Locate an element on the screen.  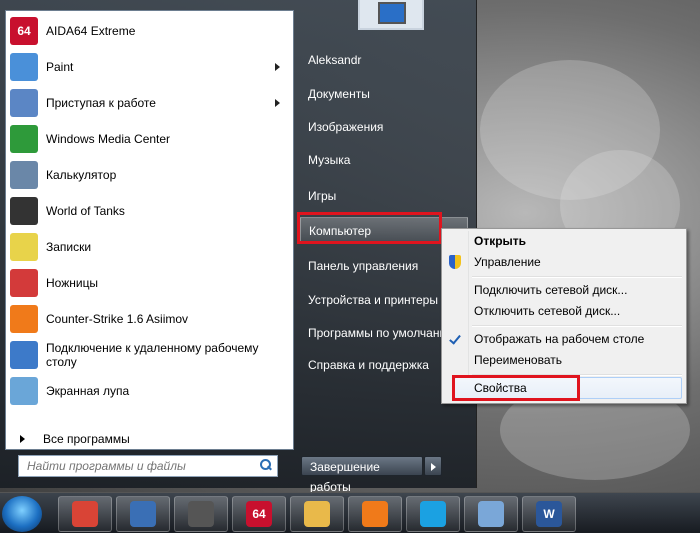
program-item: Paint is located at coordinates (149, 67).